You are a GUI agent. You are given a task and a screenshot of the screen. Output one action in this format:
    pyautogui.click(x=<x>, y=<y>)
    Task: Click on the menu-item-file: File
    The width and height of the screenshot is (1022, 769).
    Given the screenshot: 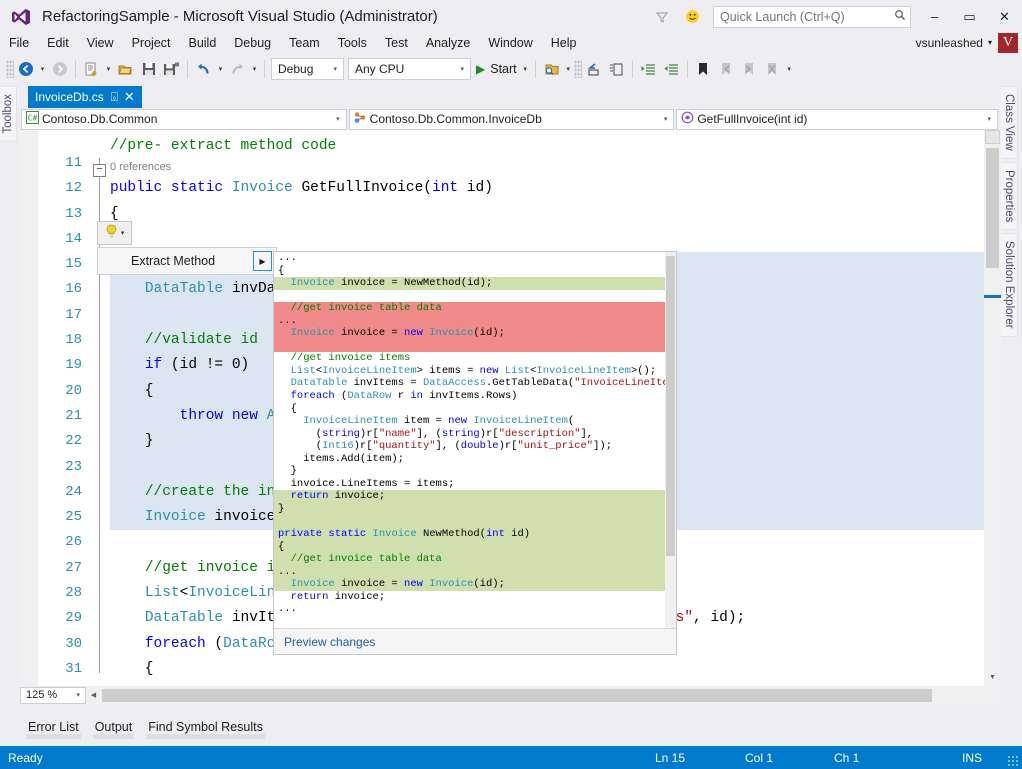 What is the action you would take?
    pyautogui.click(x=19, y=43)
    